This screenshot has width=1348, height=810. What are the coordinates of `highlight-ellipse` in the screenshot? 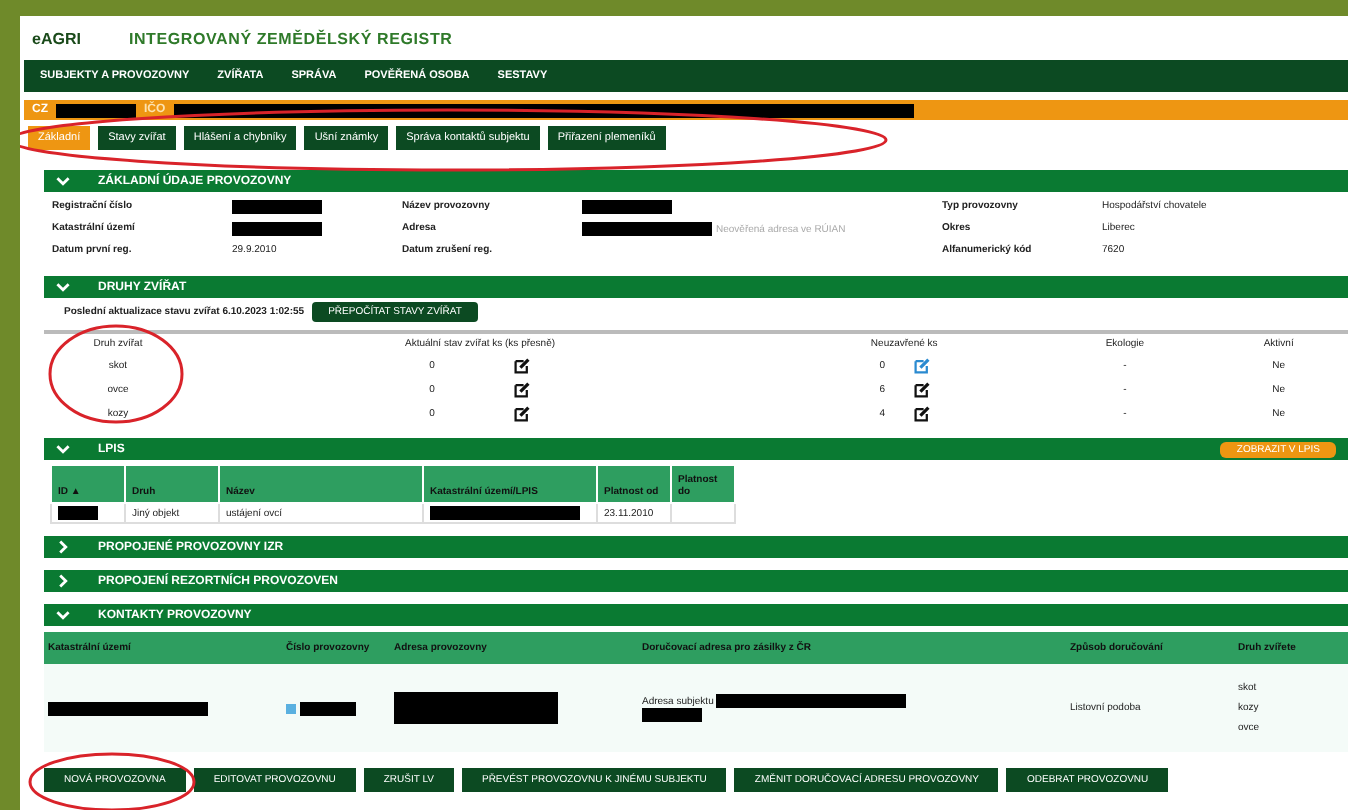 It's located at (116, 374).